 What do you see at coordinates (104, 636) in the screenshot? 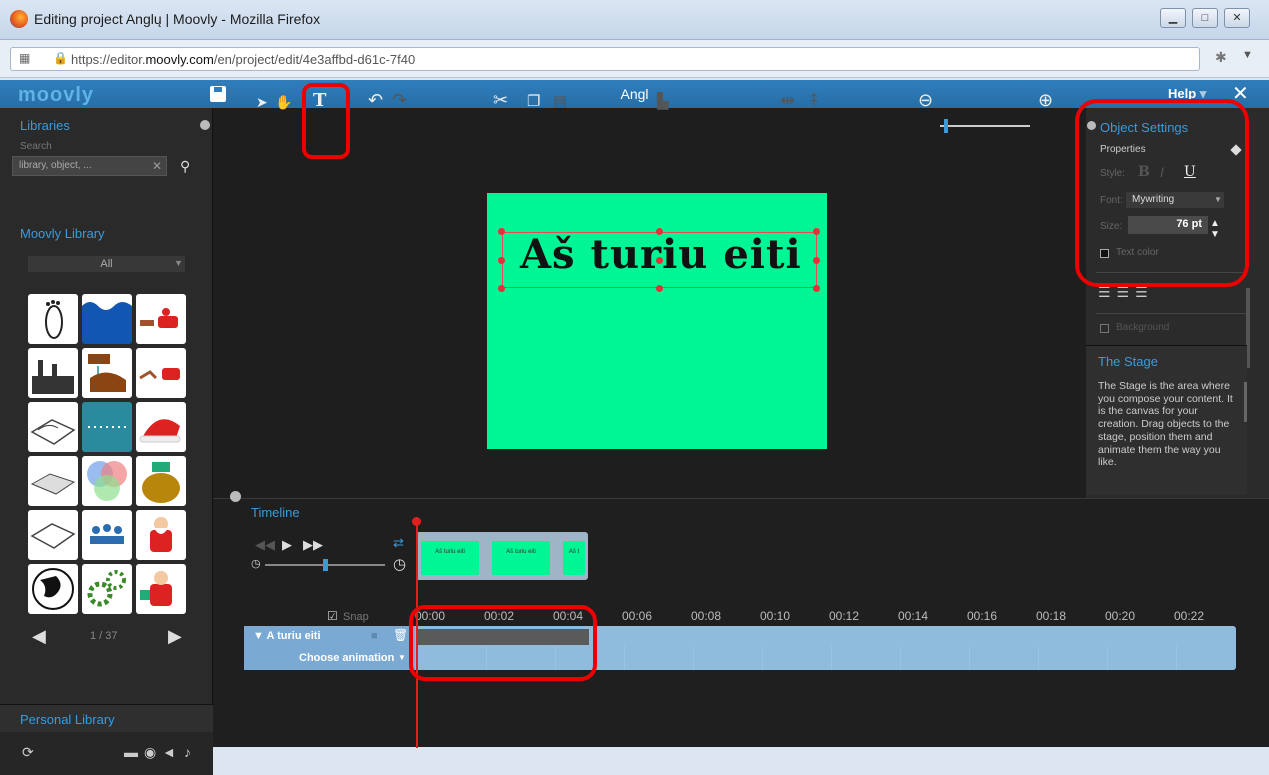
I see `library-page-count: 1 / 37` at bounding box center [104, 636].